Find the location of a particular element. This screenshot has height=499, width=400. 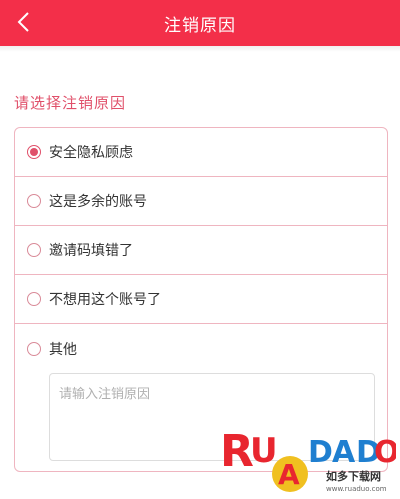

option-label: 安全隐私顾虑 is located at coordinates (91, 153).